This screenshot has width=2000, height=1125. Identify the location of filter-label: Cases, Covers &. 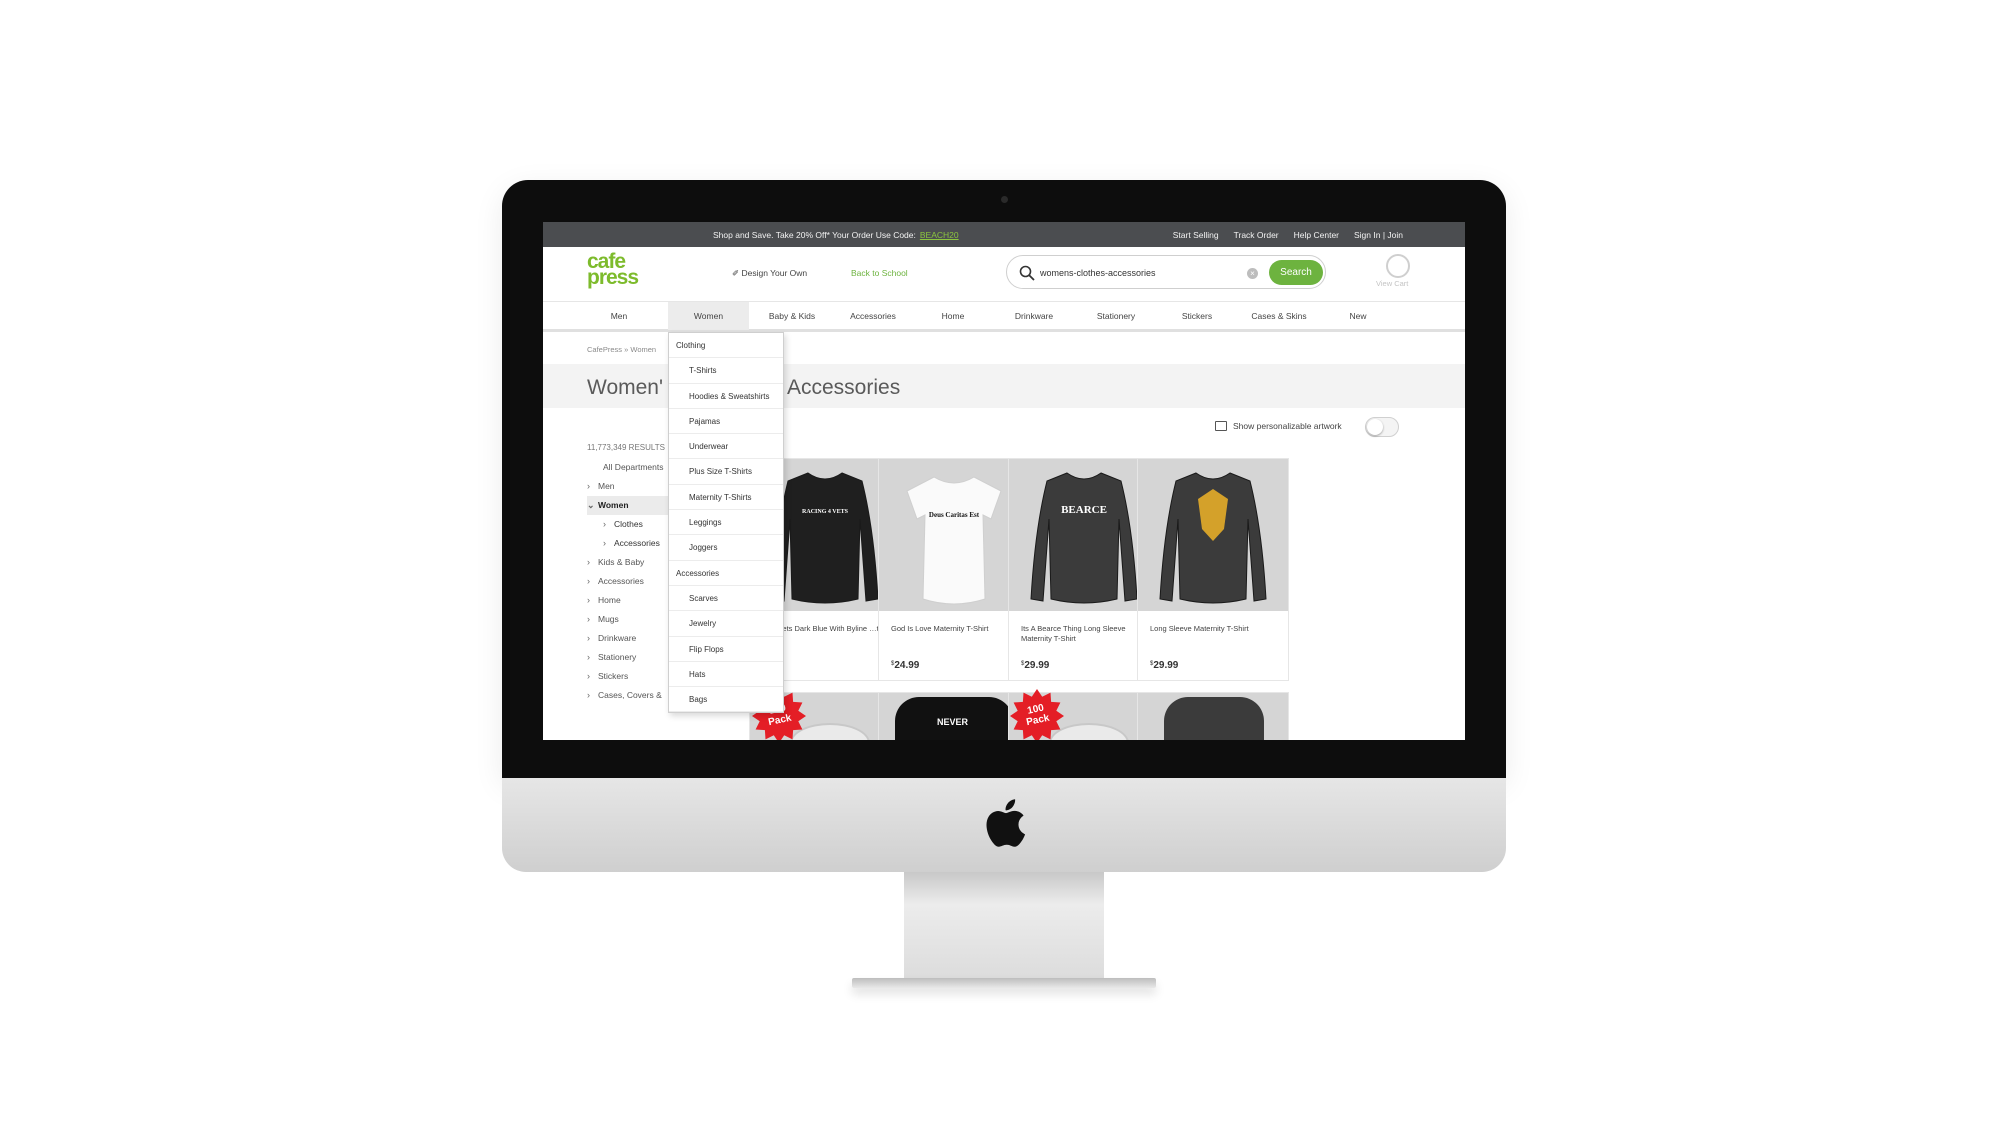
(630, 695).